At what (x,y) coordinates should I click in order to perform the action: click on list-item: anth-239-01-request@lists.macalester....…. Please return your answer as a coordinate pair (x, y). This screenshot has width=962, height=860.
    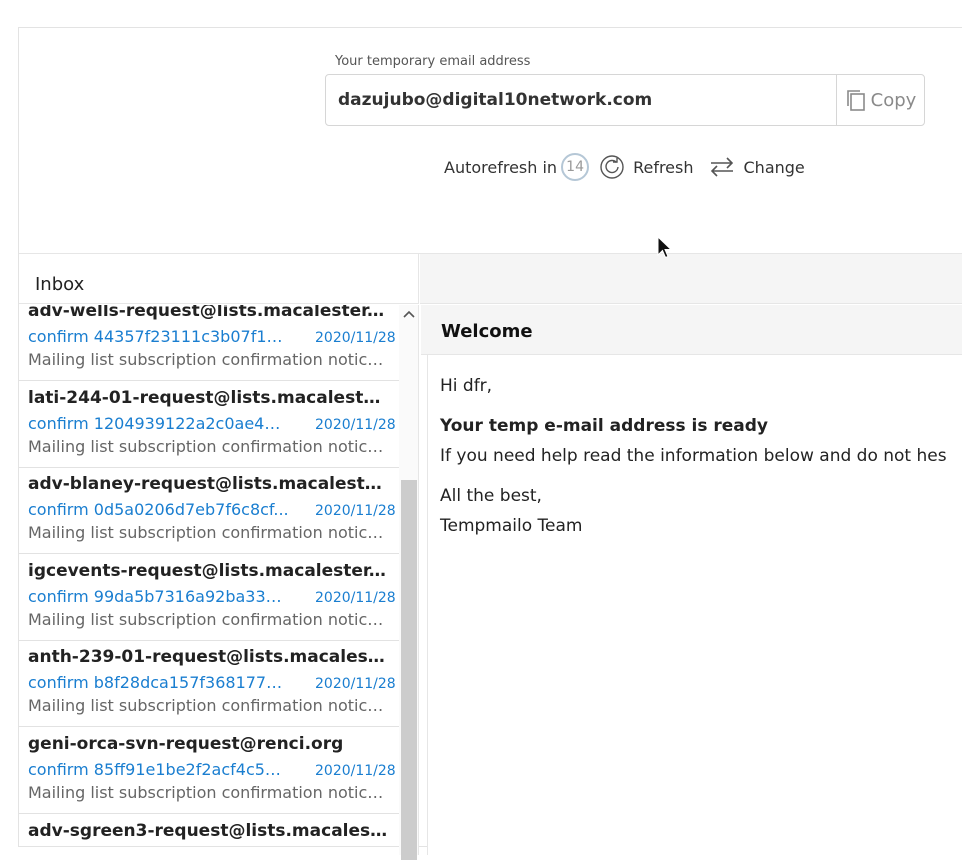
    Looking at the image, I should click on (209, 684).